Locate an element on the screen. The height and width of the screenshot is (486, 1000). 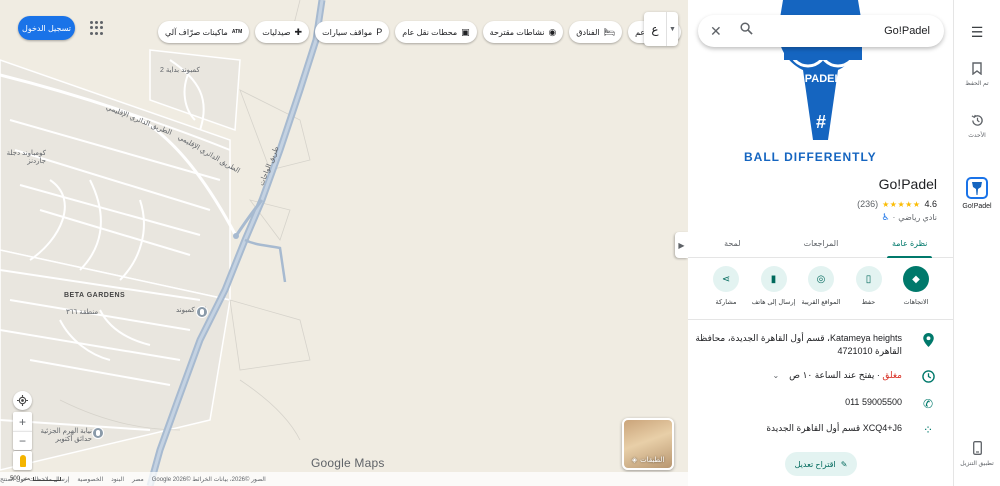
atm-icon: ATM is located at coordinates (237, 32).